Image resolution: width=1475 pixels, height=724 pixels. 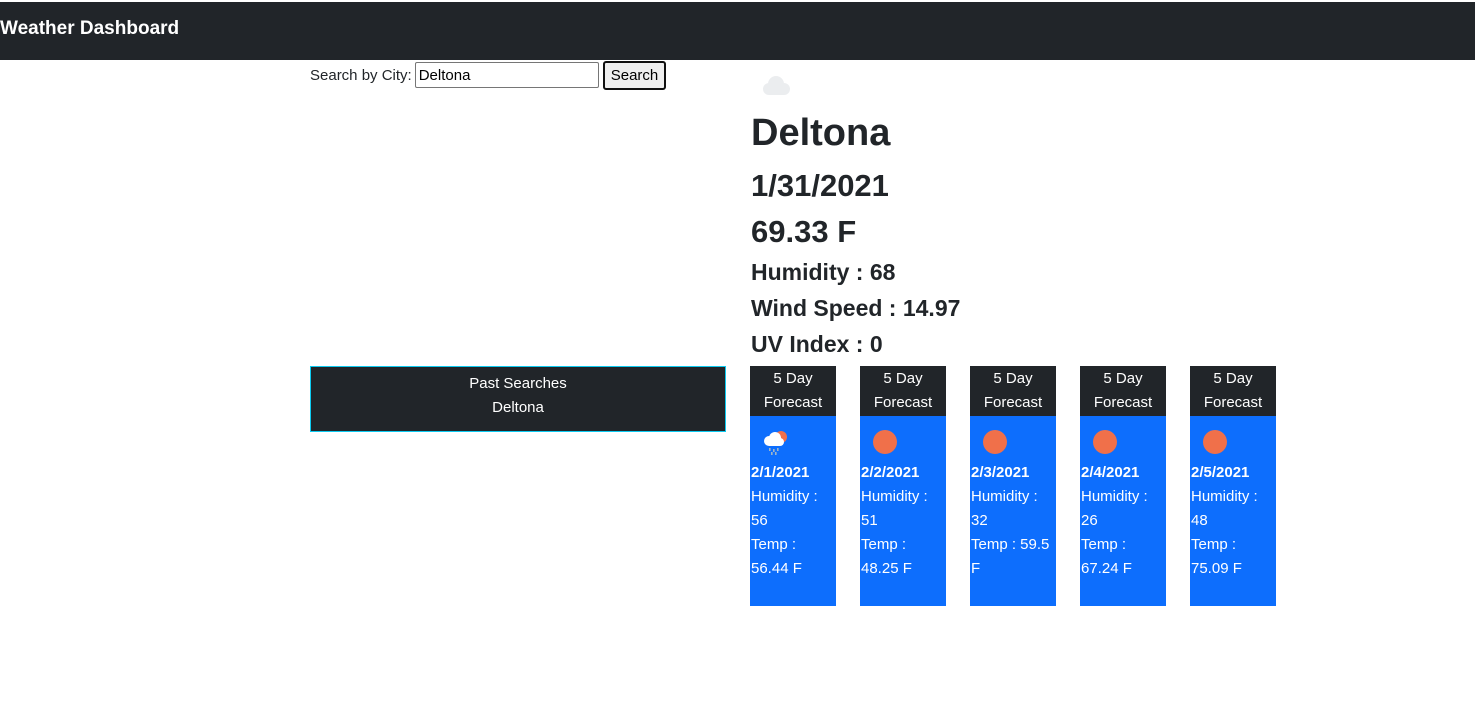 What do you see at coordinates (1010, 544) in the screenshot?
I see `forecast-temp-label: Temp : 59.5` at bounding box center [1010, 544].